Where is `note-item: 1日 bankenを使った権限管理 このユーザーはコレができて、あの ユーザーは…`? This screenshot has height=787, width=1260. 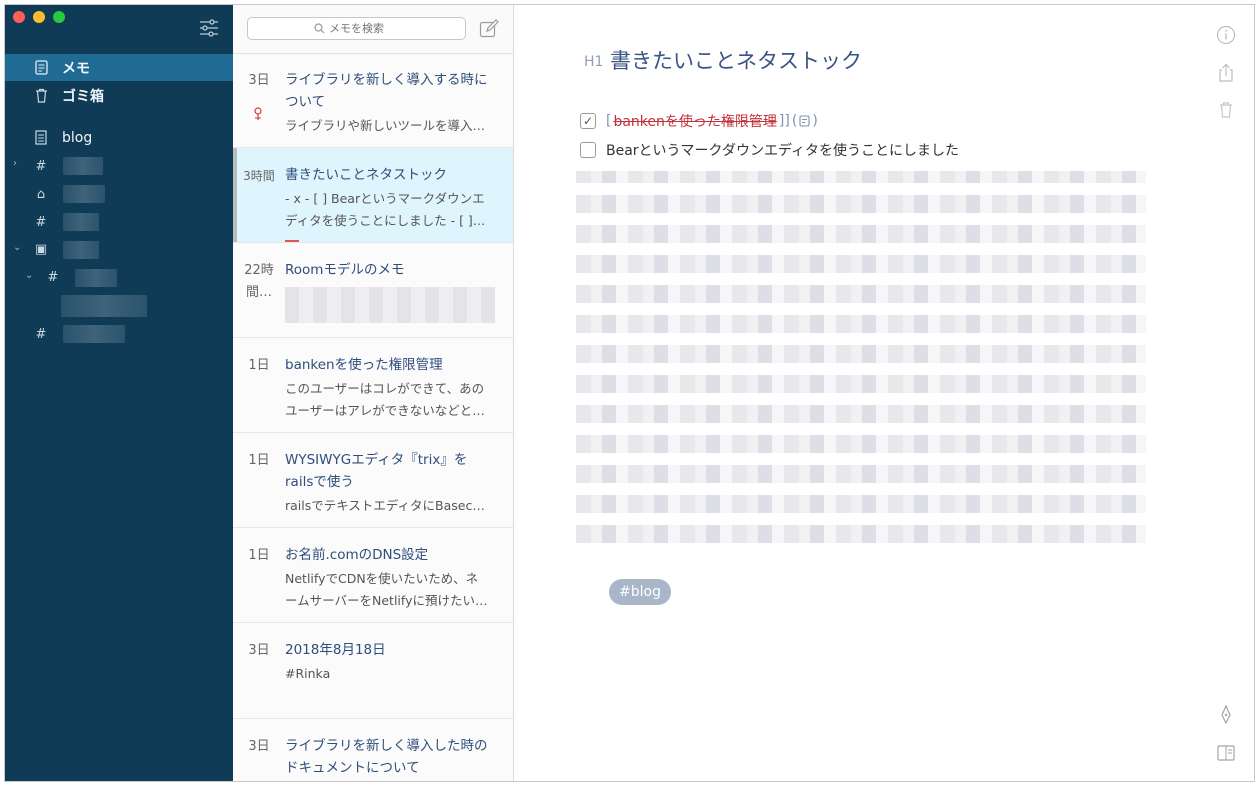
note-item: 1日 bankenを使った権限管理 このユーザーはコレができて、あの ユーザーは… is located at coordinates (373, 385).